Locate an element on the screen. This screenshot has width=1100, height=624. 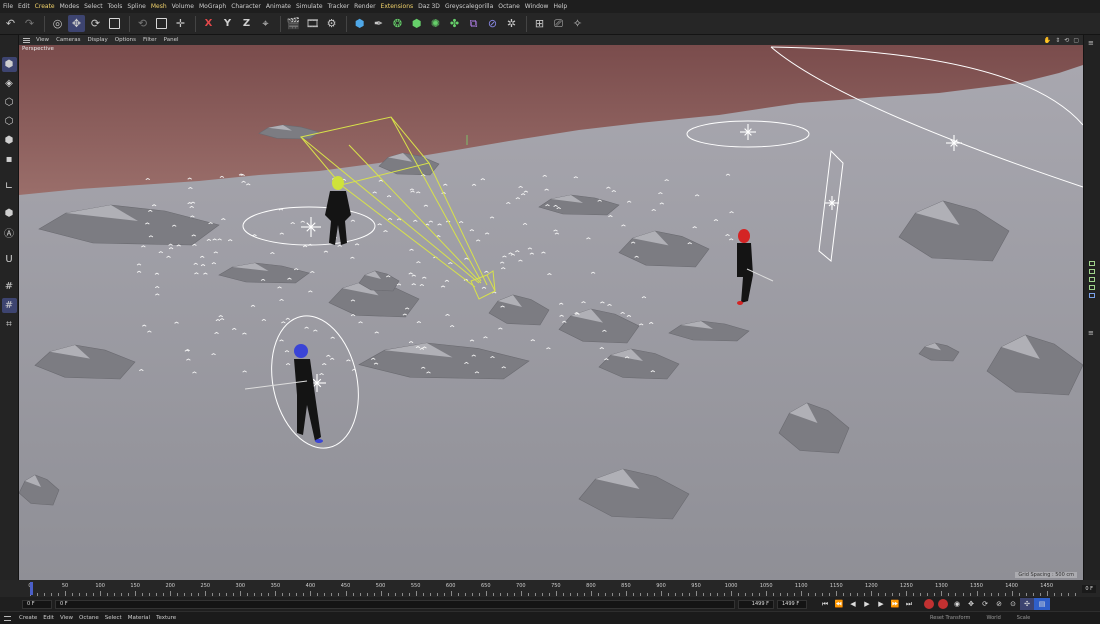
pan-icon: ✋ is located at coordinates (1047, 40).